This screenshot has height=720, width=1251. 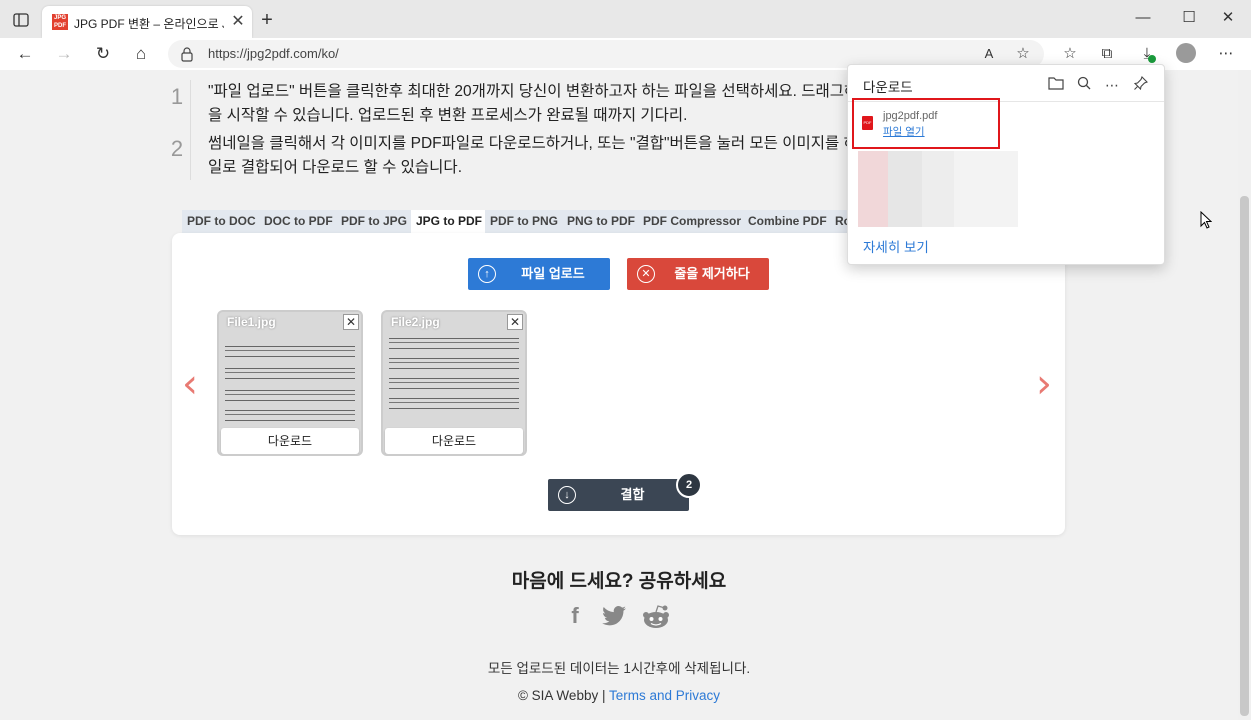 What do you see at coordinates (787, 221) in the screenshot?
I see `tab-combine-pdf: Combine PDF` at bounding box center [787, 221].